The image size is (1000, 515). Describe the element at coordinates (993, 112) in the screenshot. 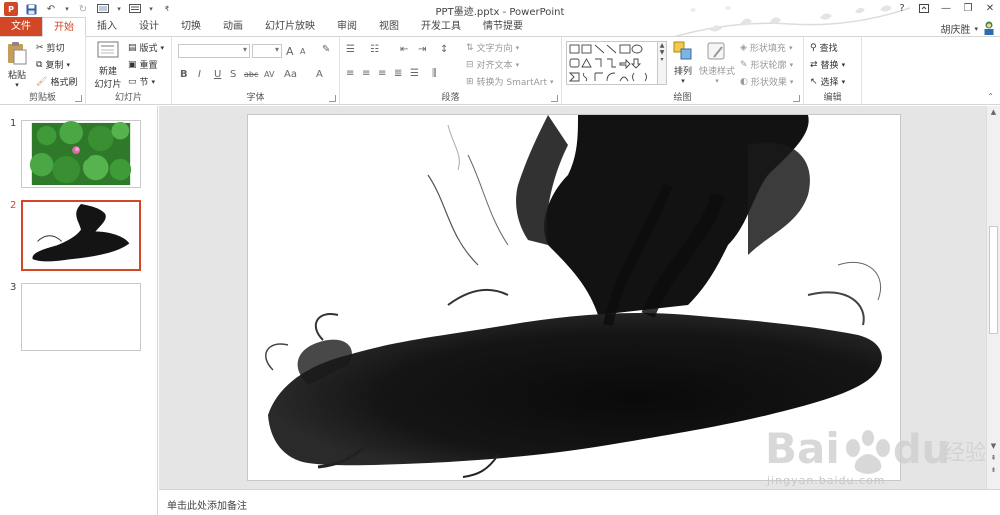

I see `scroll-up-icon: ▲` at that location.